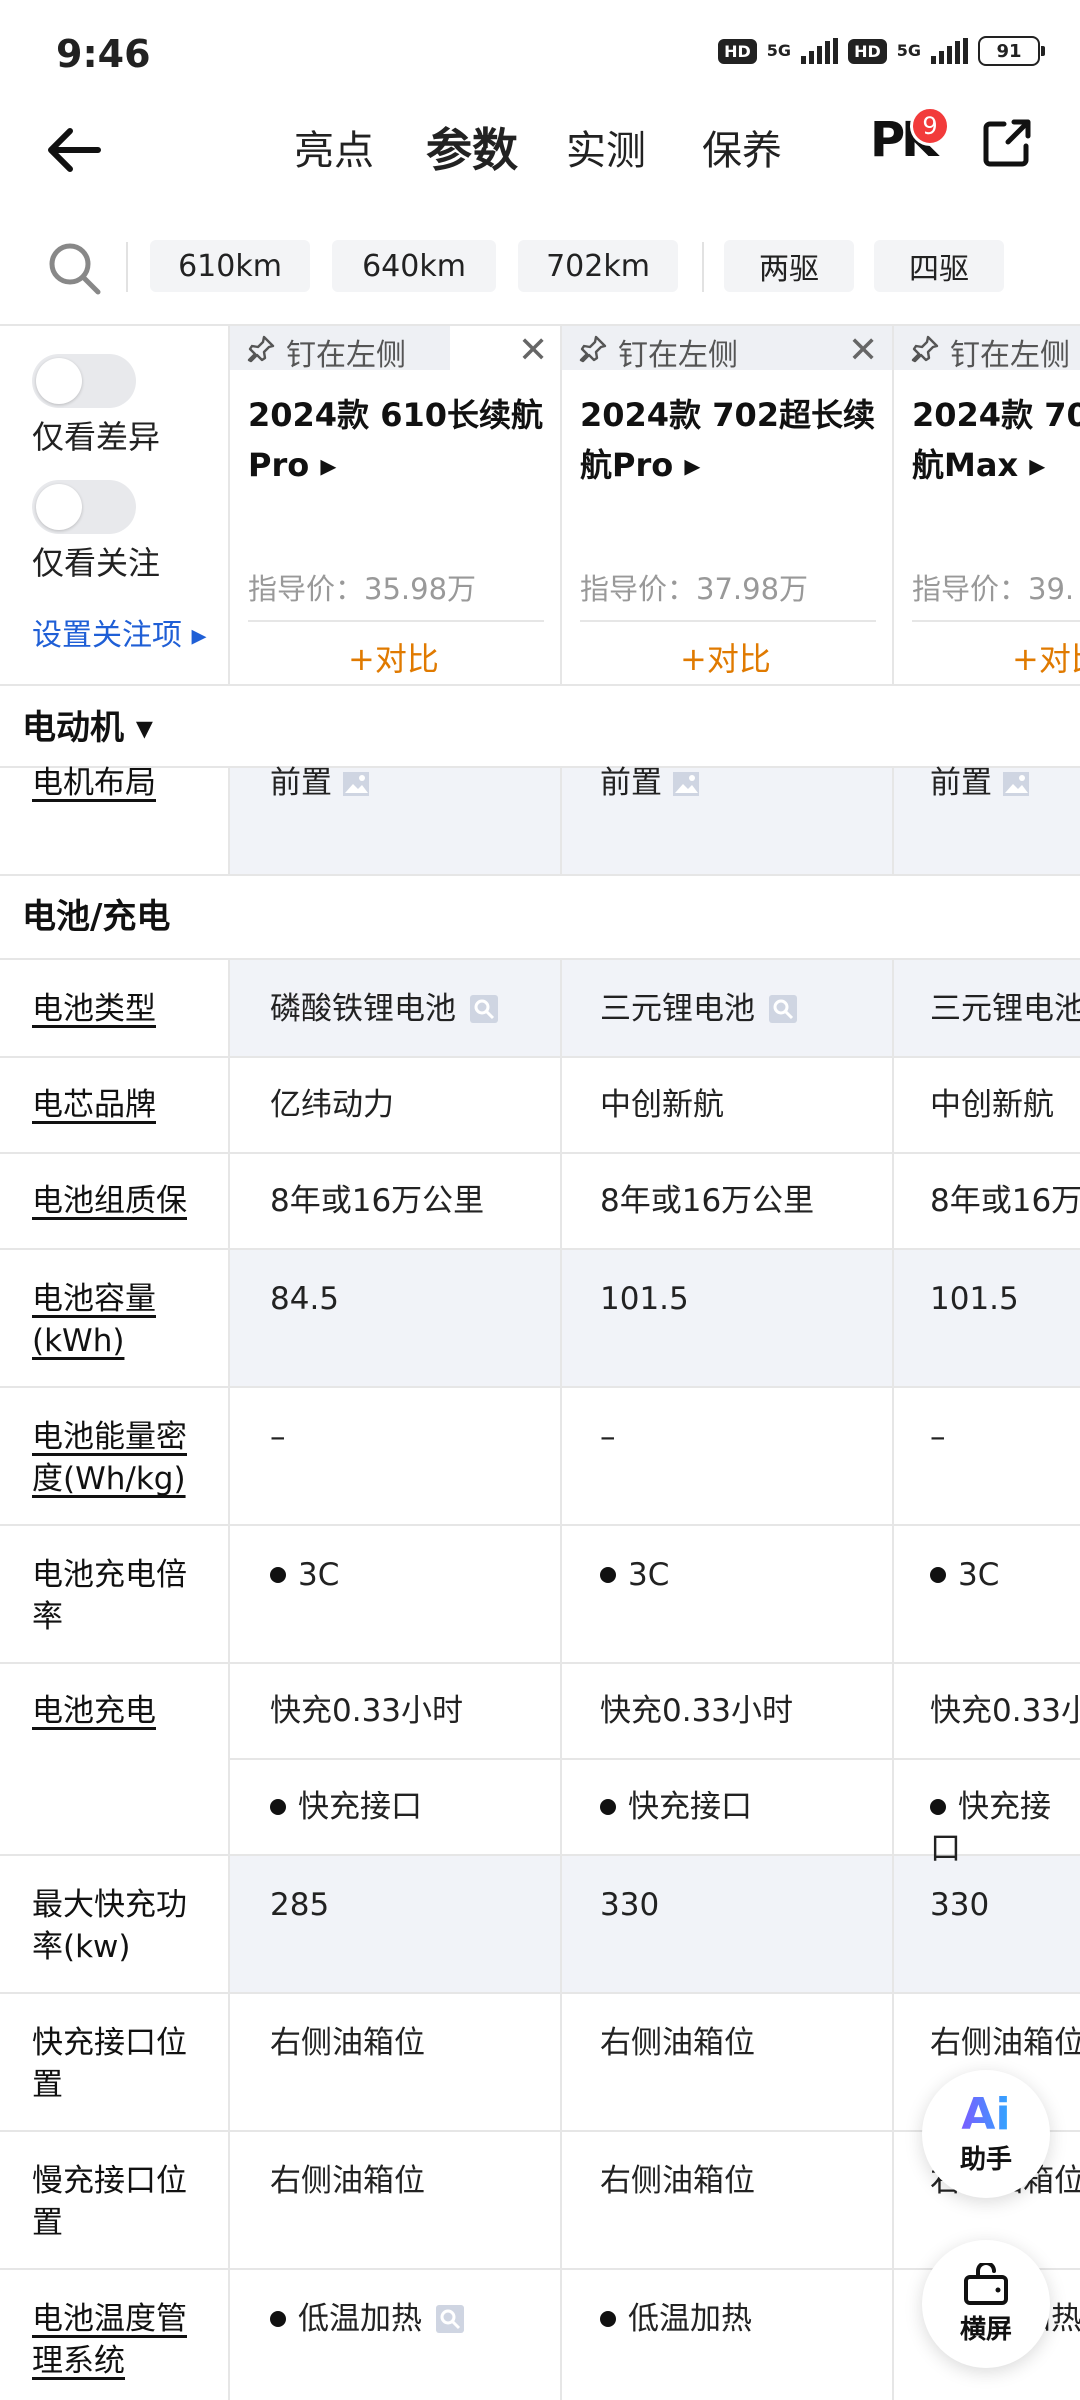 This screenshot has width=1080, height=2400. I want to click on status-icons: HD 5G HD 5G 91, so click(881, 51).